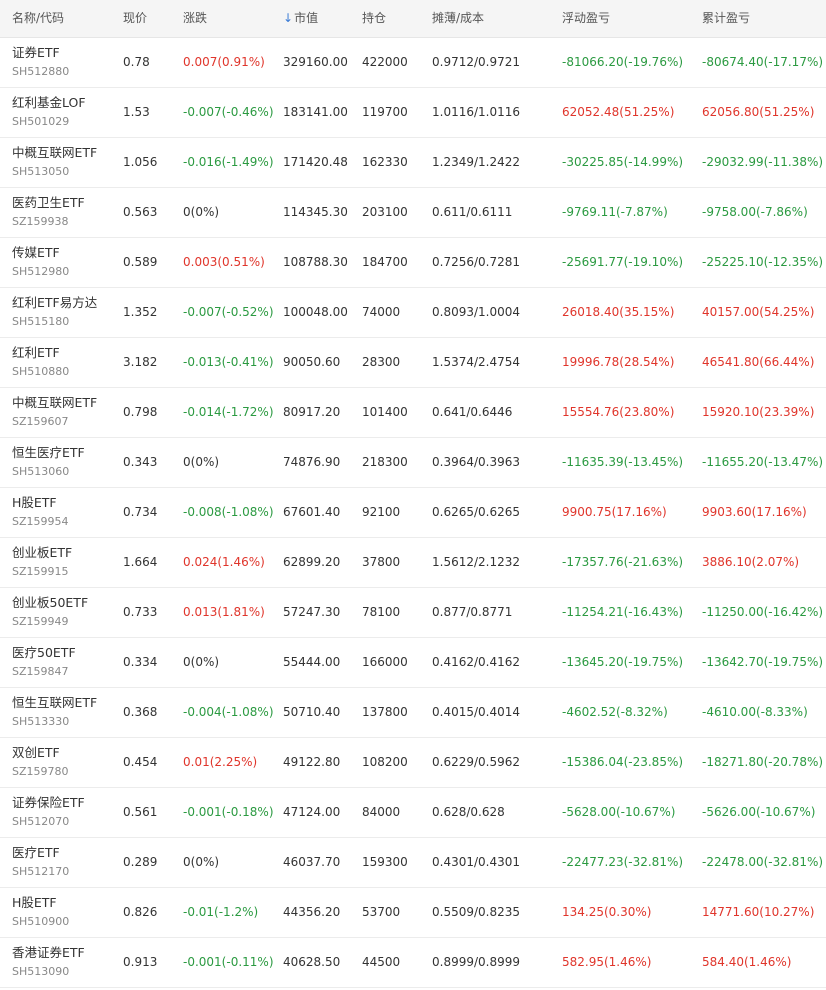 The width and height of the screenshot is (826, 990). I want to click on fund-name: 香港证券ETF, so click(48, 952).